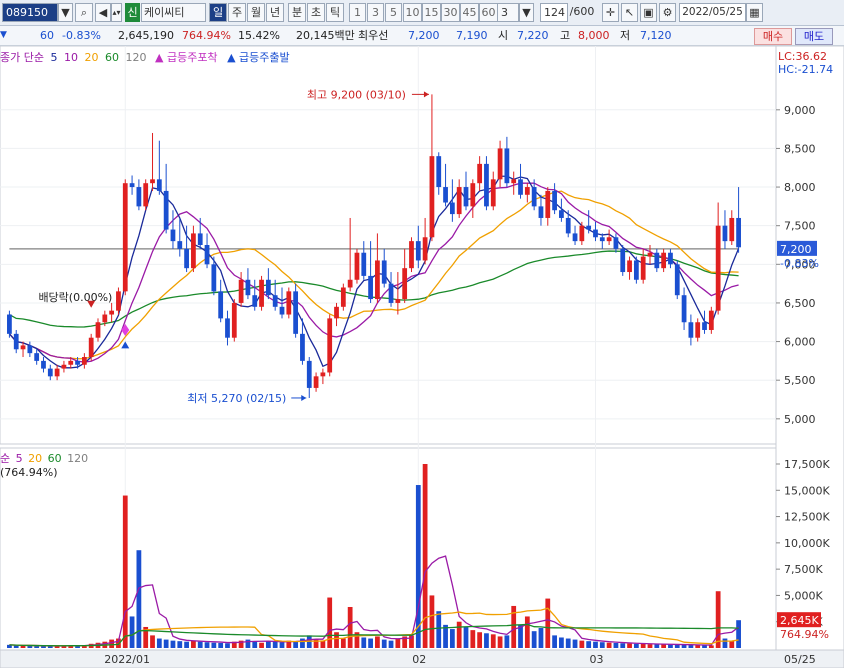 Image resolution: width=844 pixels, height=668 pixels. Describe the element at coordinates (75, 297) in the screenshot. I see `dividend-annotation: 배당락(0.00%)` at that location.